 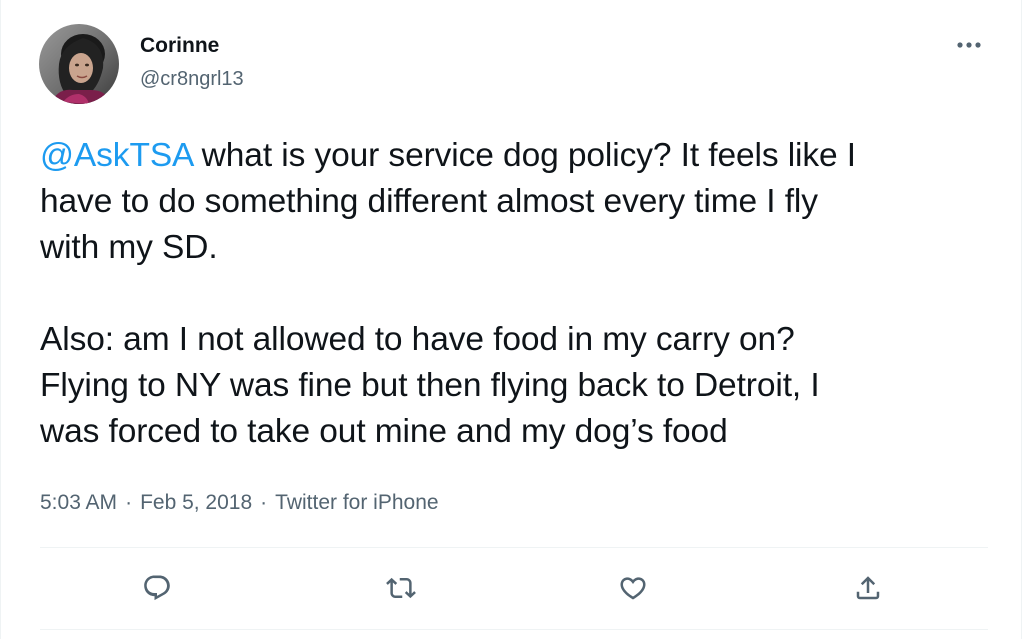 What do you see at coordinates (196, 502) in the screenshot?
I see `tweet-date: Feb 5, 2018` at bounding box center [196, 502].